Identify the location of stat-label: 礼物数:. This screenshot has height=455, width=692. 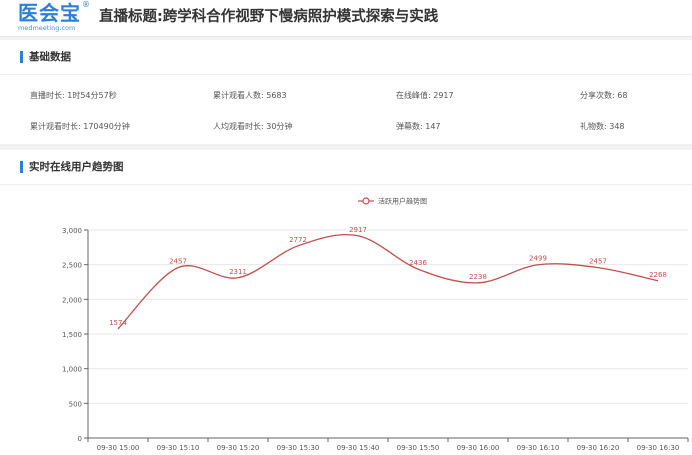
(595, 126).